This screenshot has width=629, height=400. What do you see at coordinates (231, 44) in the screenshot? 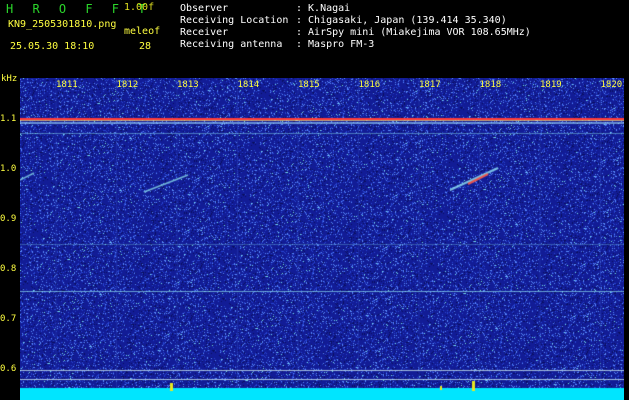
I see `antenna-label: Receiving antenna` at bounding box center [231, 44].